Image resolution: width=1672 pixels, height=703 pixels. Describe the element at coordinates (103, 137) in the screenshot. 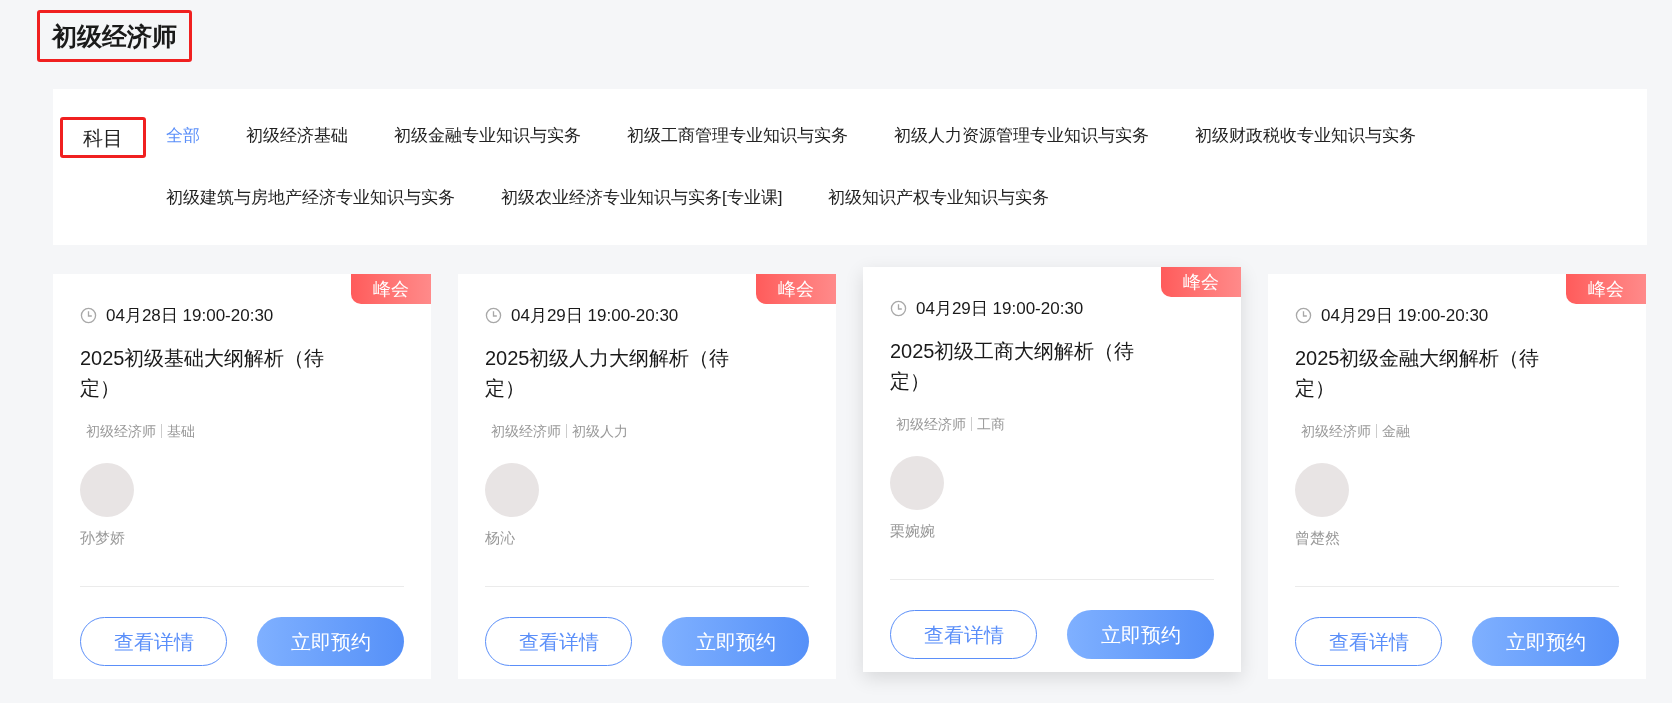

I see `filter-label: 科目` at that location.